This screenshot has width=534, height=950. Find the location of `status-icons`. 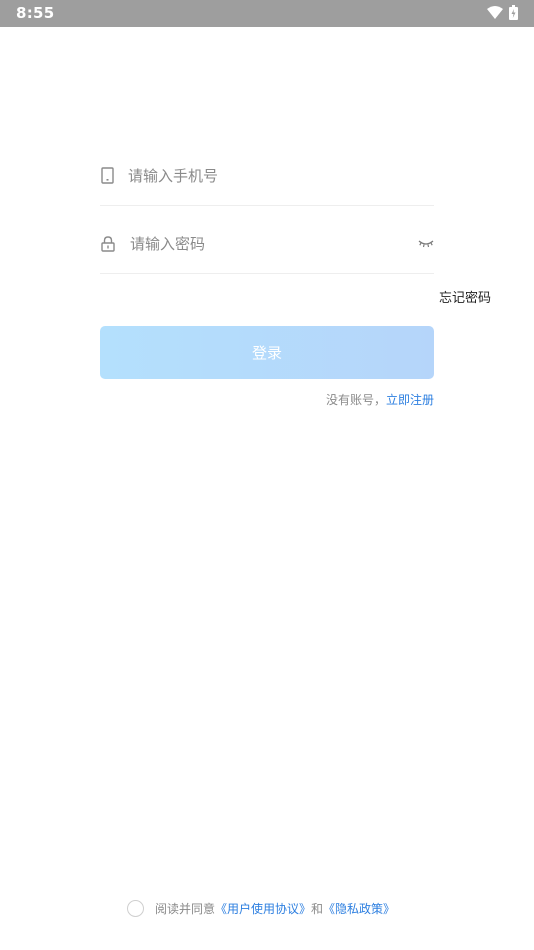

status-icons is located at coordinates (502, 12).